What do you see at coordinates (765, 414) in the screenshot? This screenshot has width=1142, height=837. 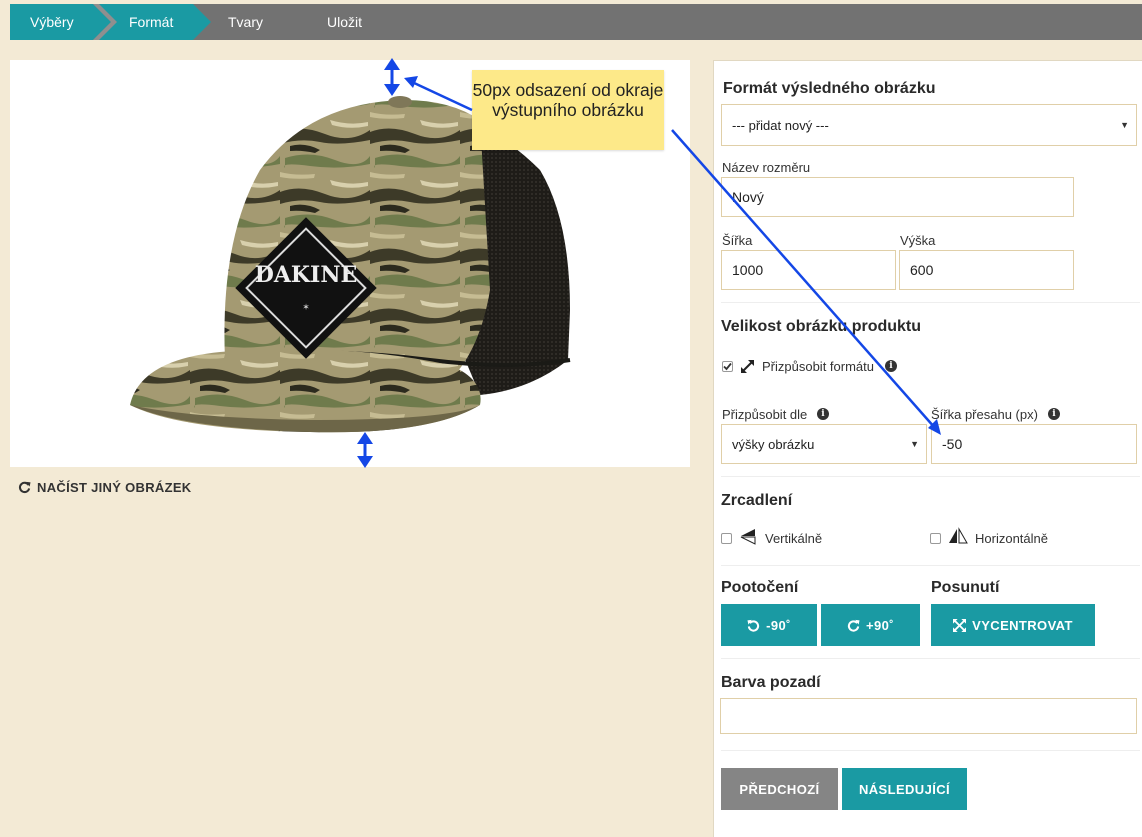 I see `fit-by-label: Přizpůsobit dle` at bounding box center [765, 414].